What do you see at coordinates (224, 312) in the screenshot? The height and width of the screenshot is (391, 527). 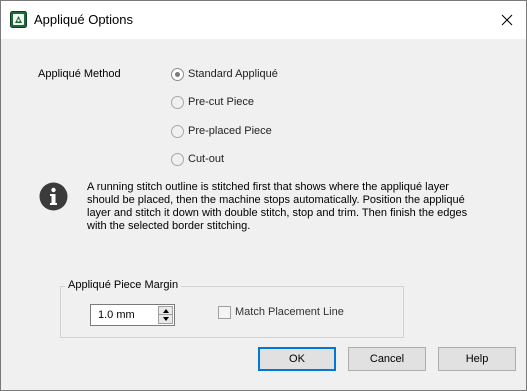 I see `checkbox` at bounding box center [224, 312].